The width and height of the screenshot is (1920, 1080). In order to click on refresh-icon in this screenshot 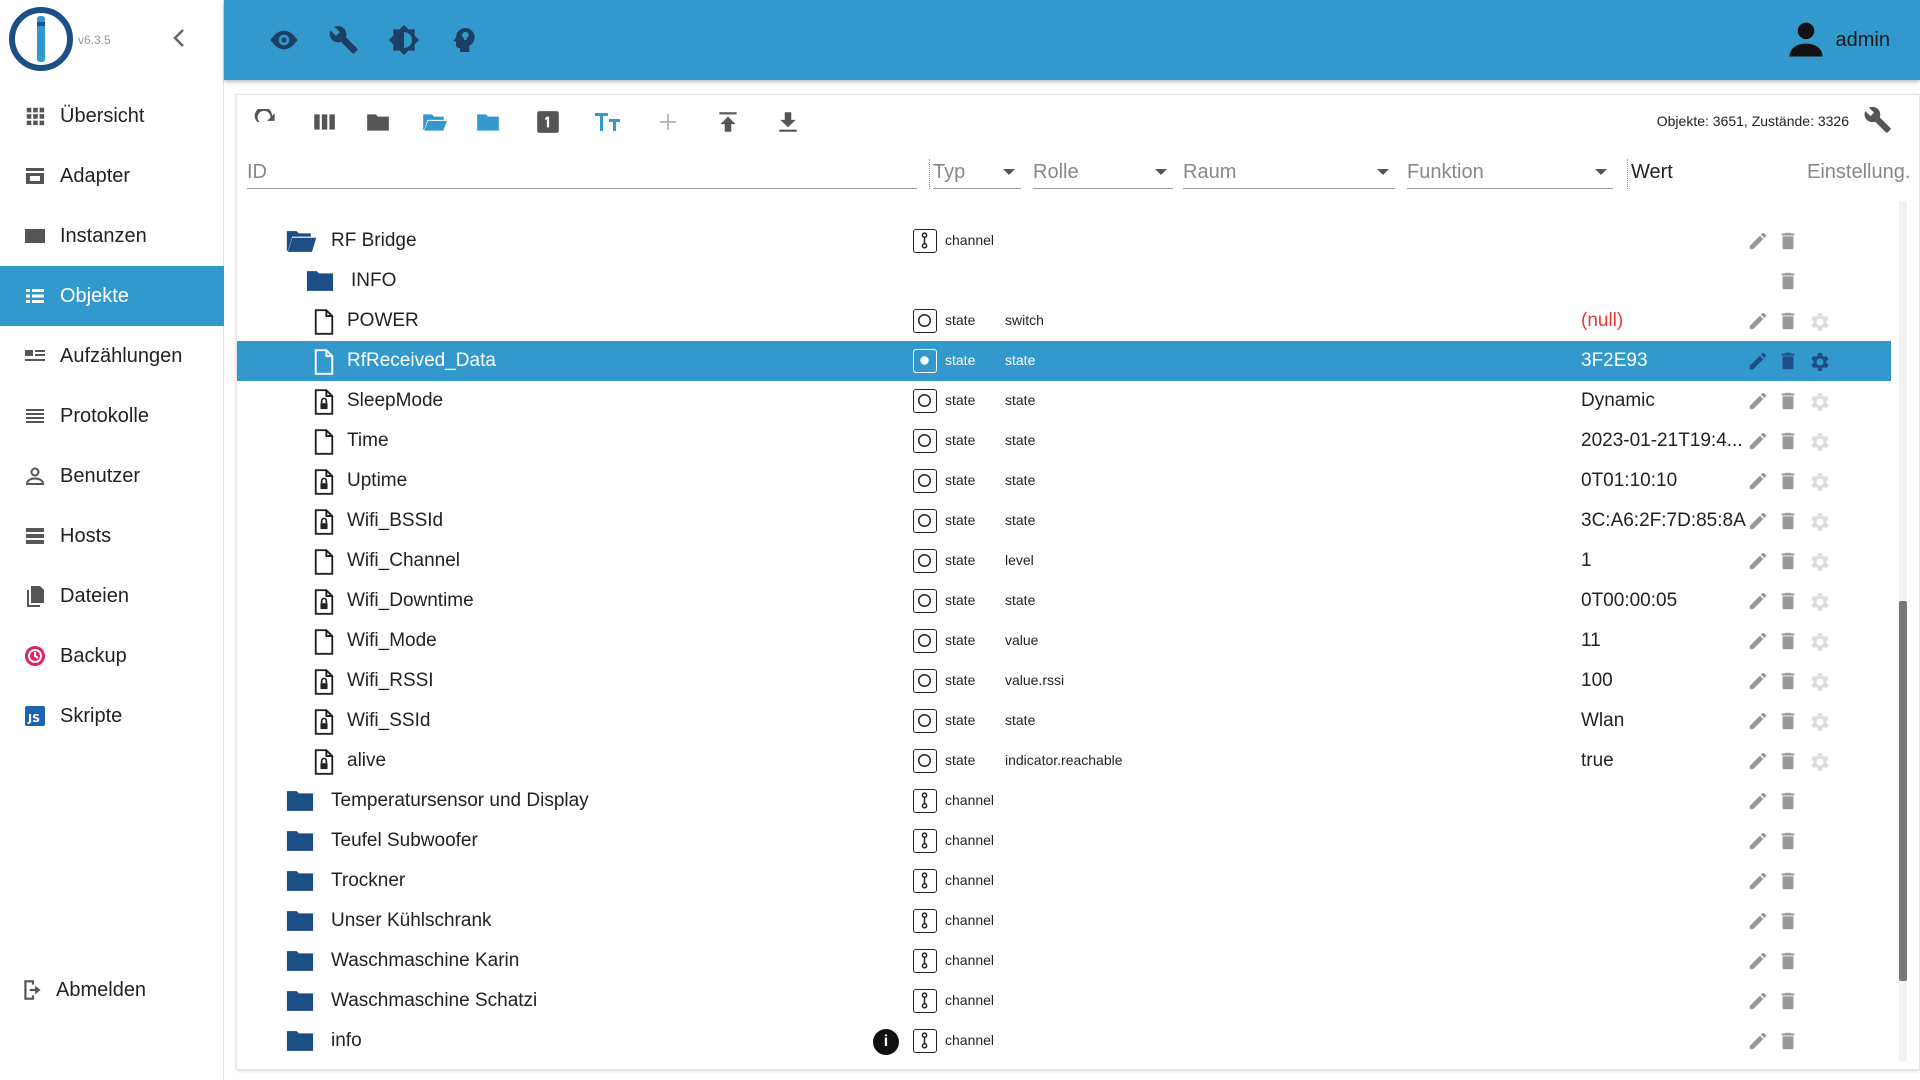, I will do `click(266, 122)`.